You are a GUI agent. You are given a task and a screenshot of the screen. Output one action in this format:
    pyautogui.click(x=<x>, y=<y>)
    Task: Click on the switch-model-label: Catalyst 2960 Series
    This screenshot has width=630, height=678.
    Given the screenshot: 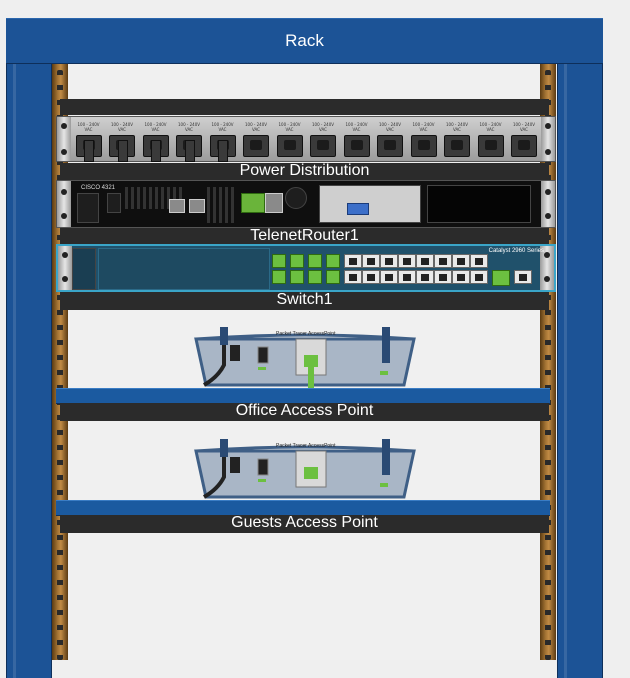 What is the action you would take?
    pyautogui.click(x=516, y=251)
    